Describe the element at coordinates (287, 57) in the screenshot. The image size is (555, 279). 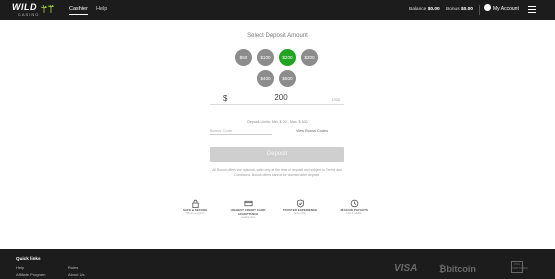
I see `chip-200-selected: $200` at that location.